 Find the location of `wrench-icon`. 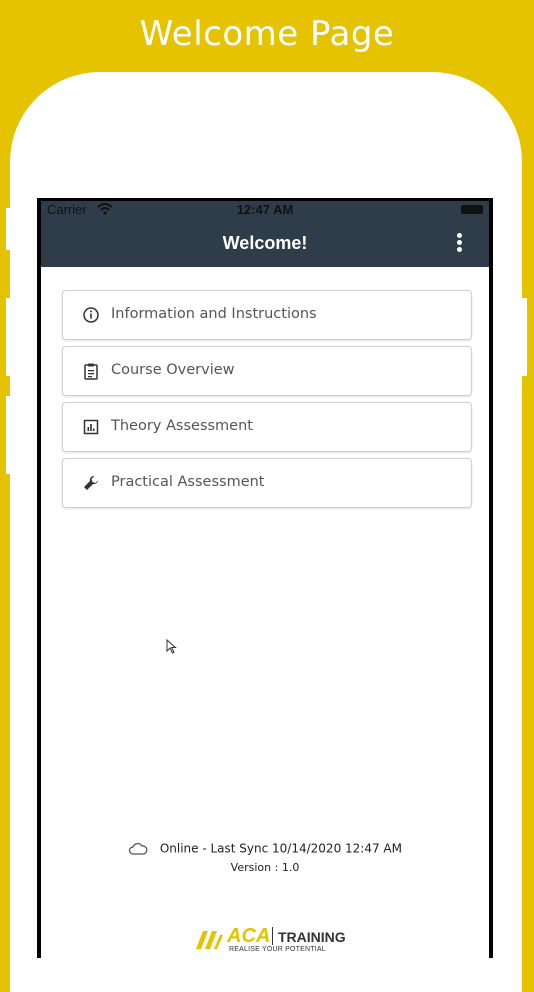

wrench-icon is located at coordinates (91, 483).